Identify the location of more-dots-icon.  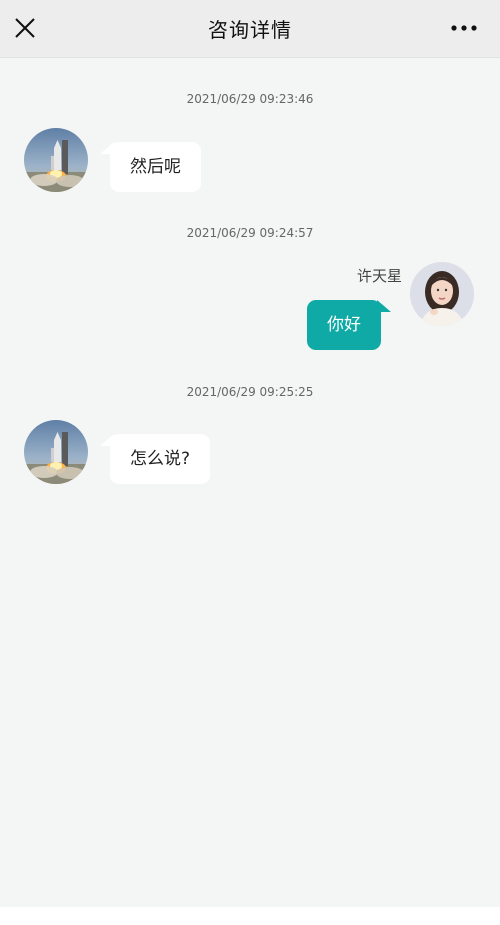
(464, 28).